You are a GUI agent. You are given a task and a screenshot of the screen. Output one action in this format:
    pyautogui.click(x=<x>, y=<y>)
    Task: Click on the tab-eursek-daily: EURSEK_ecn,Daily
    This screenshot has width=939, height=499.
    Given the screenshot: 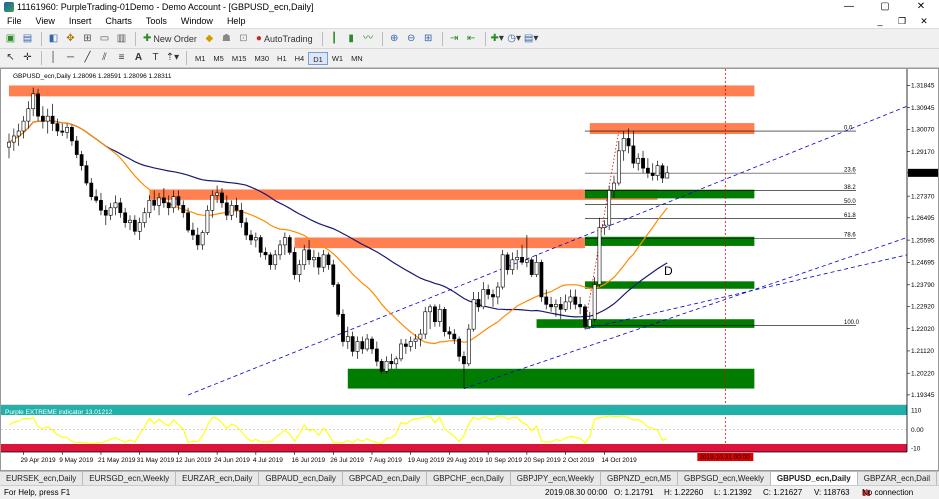 What is the action you would take?
    pyautogui.click(x=42, y=478)
    